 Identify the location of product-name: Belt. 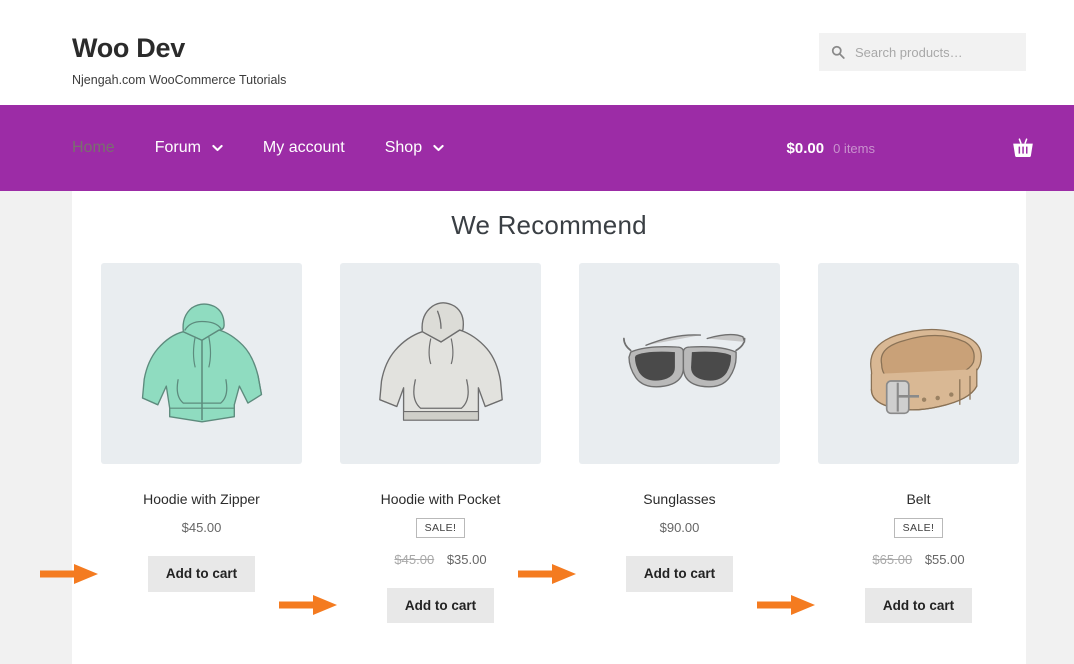
(918, 499).